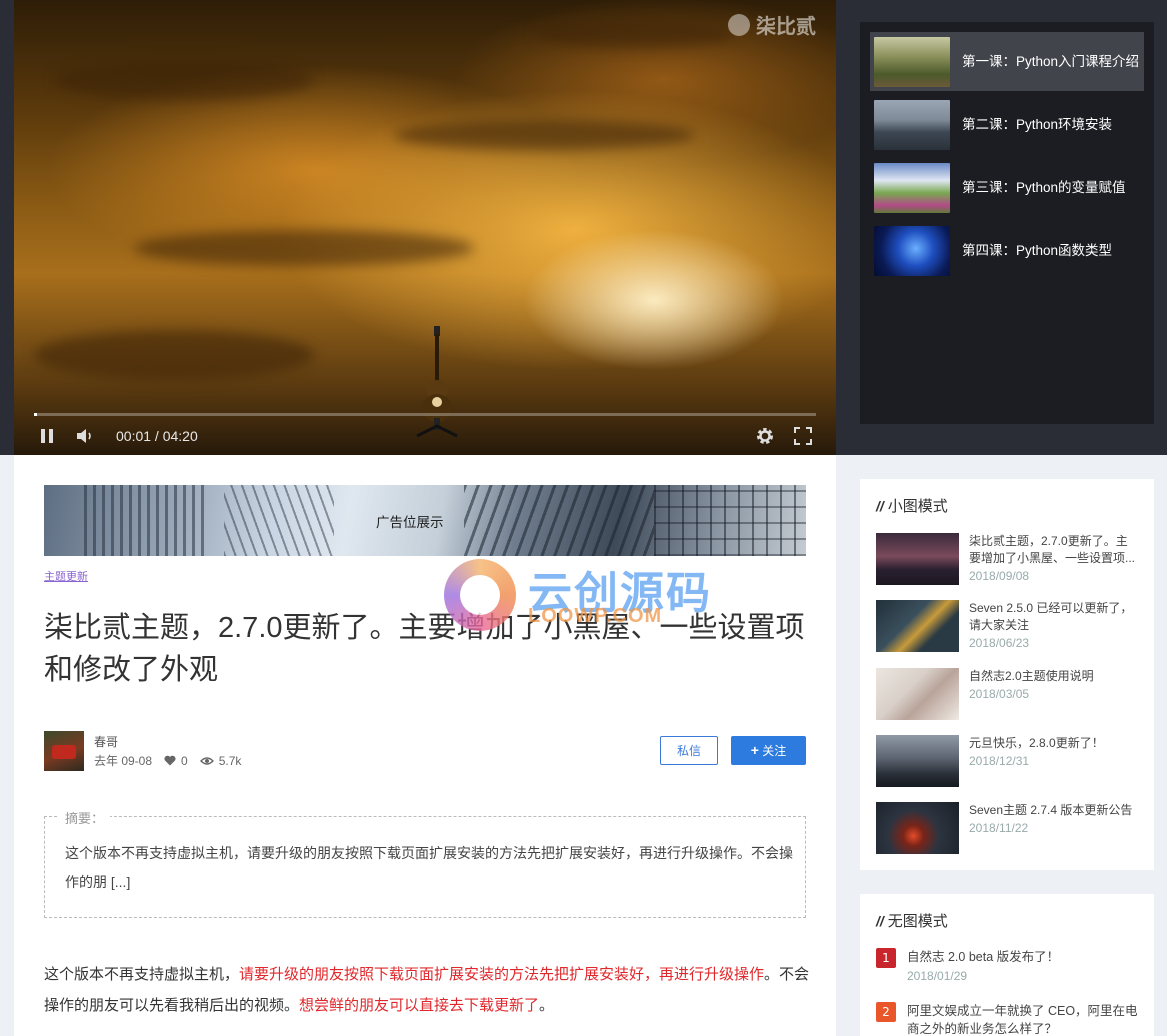 Image resolution: width=1167 pixels, height=1036 pixels. I want to click on post-title: 元旦快乐，2.8.0更新了！, so click(1036, 743).